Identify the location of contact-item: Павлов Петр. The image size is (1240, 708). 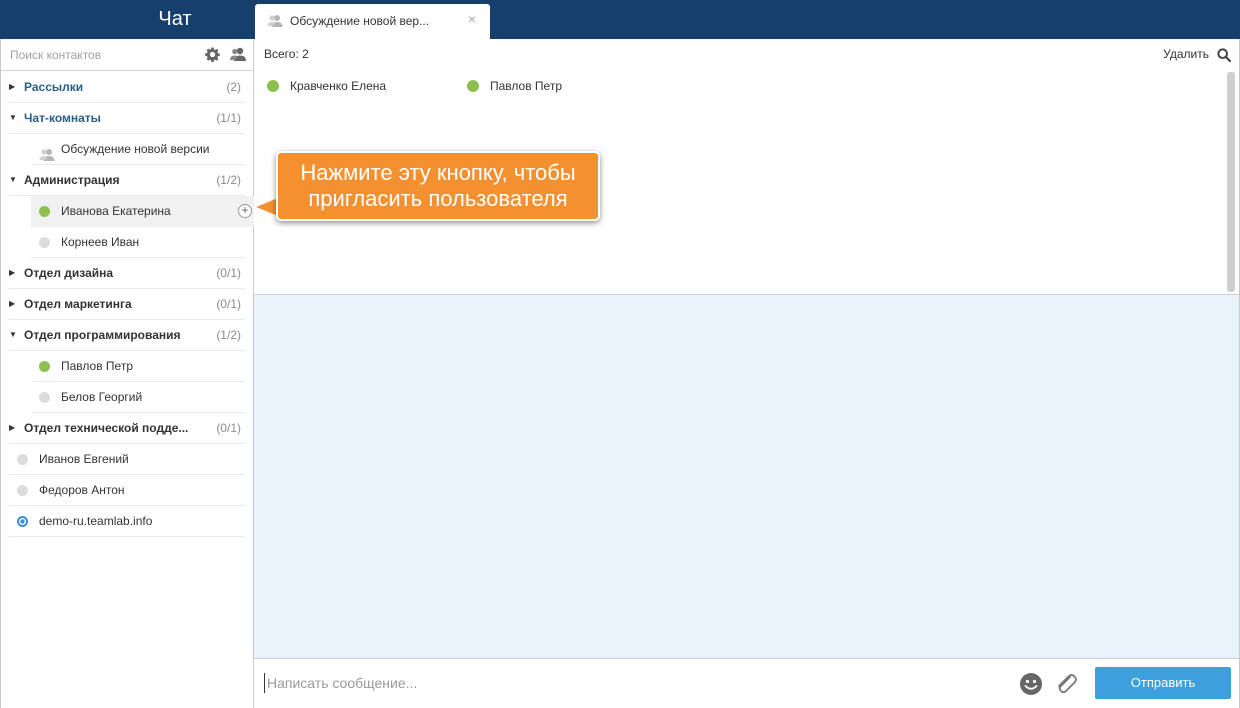
(138, 366).